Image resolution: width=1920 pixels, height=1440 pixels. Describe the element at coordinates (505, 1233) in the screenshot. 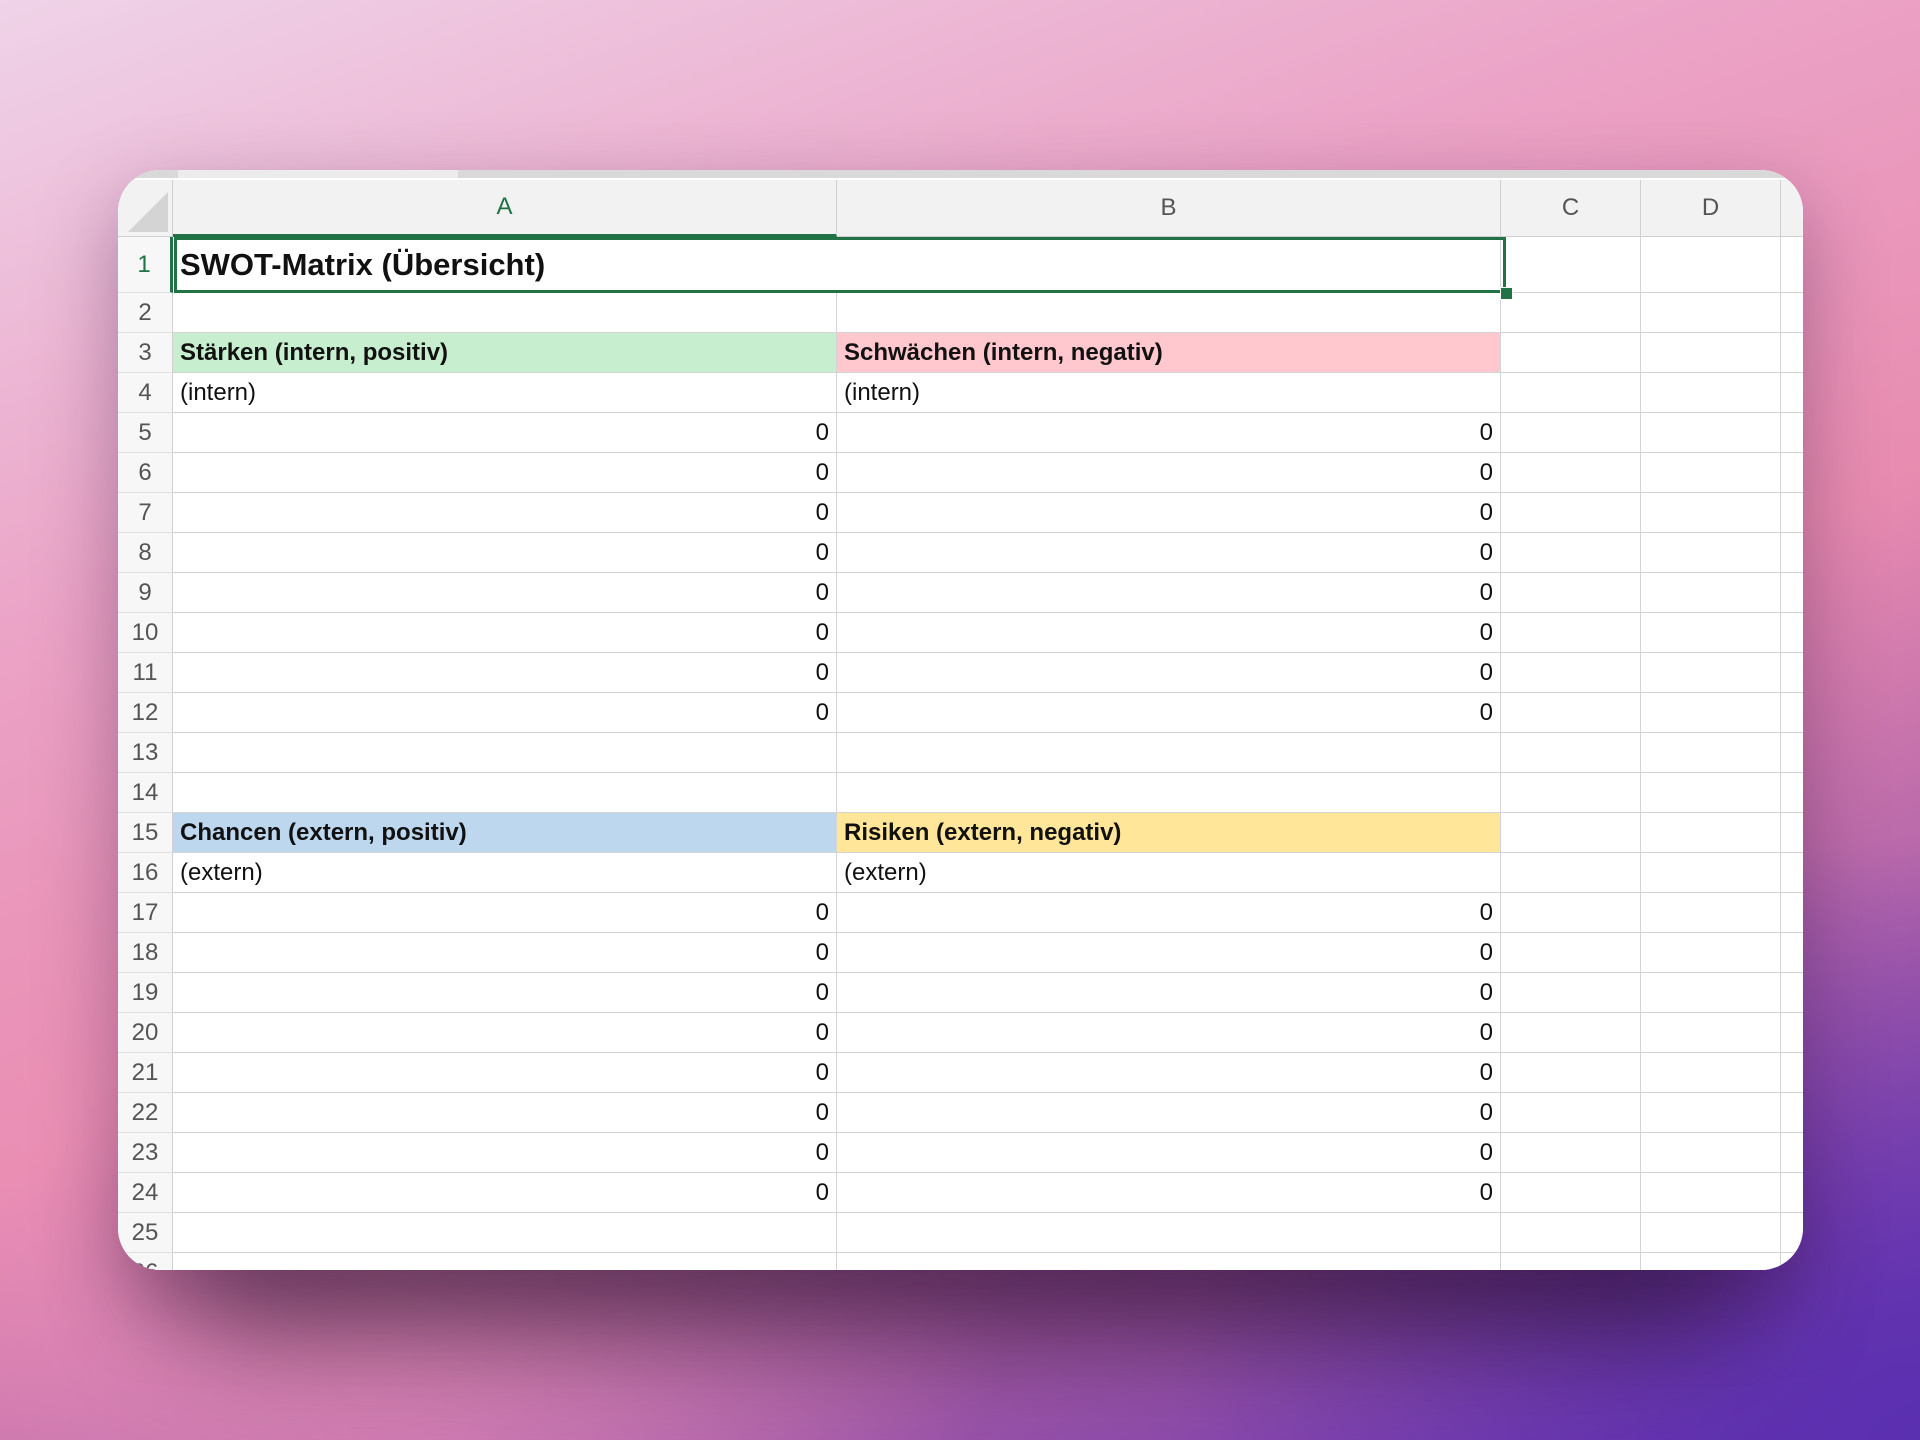

I see `cell-a25` at that location.